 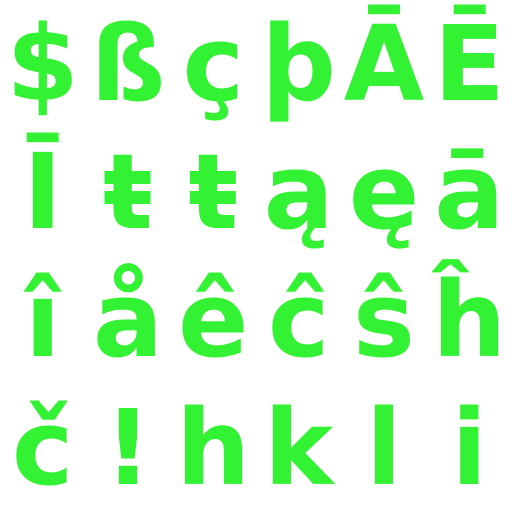 I want to click on glyph-tile: å, so click(x=128, y=320).